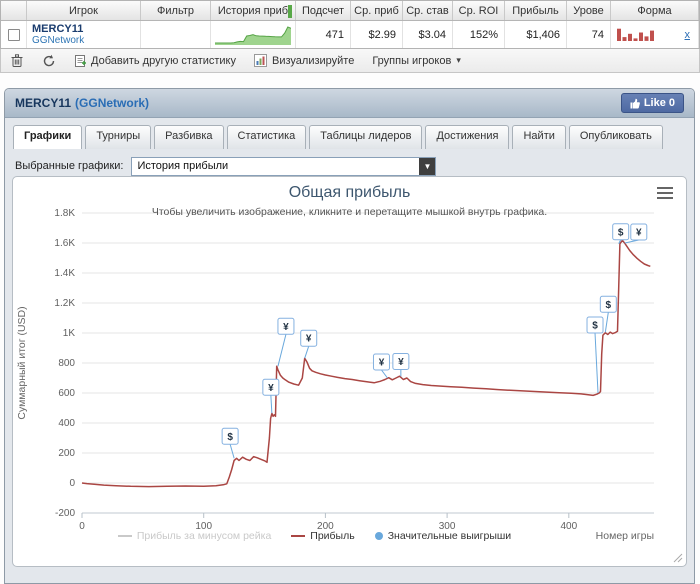 The height and width of the screenshot is (584, 700). What do you see at coordinates (428, 34) in the screenshot?
I see `avg-stake-cell: $3.04` at bounding box center [428, 34].